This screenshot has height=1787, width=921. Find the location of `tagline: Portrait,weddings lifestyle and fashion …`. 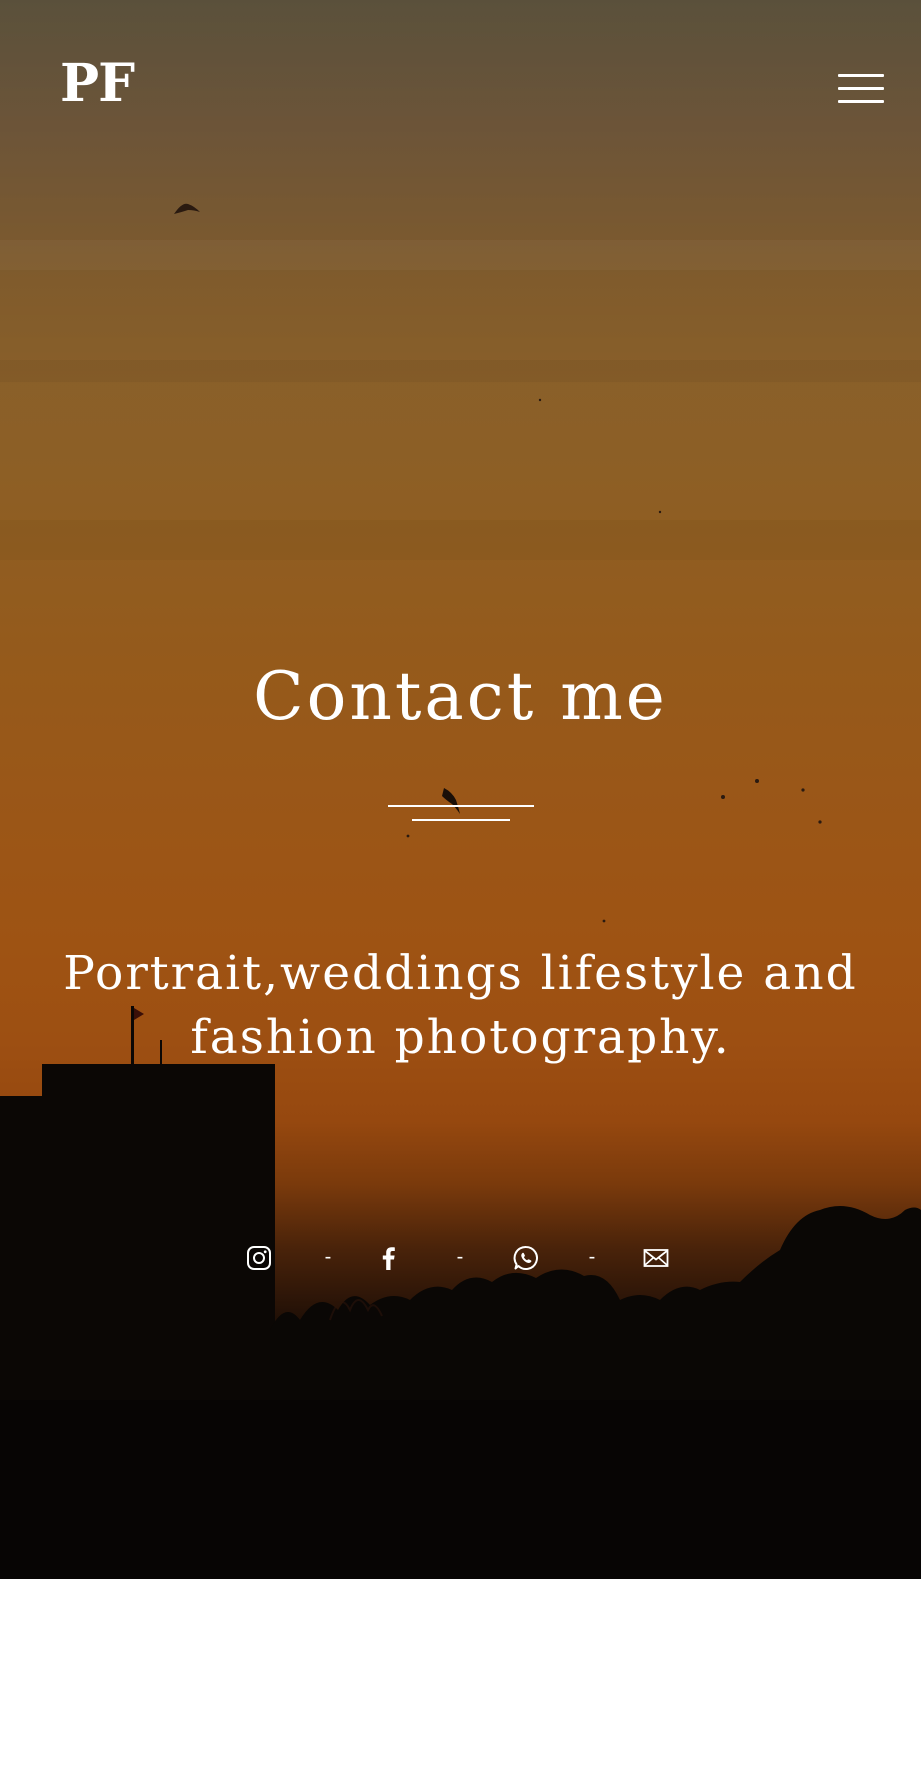

tagline: Portrait,weddings lifestyle and fashion … is located at coordinates (460, 1006).